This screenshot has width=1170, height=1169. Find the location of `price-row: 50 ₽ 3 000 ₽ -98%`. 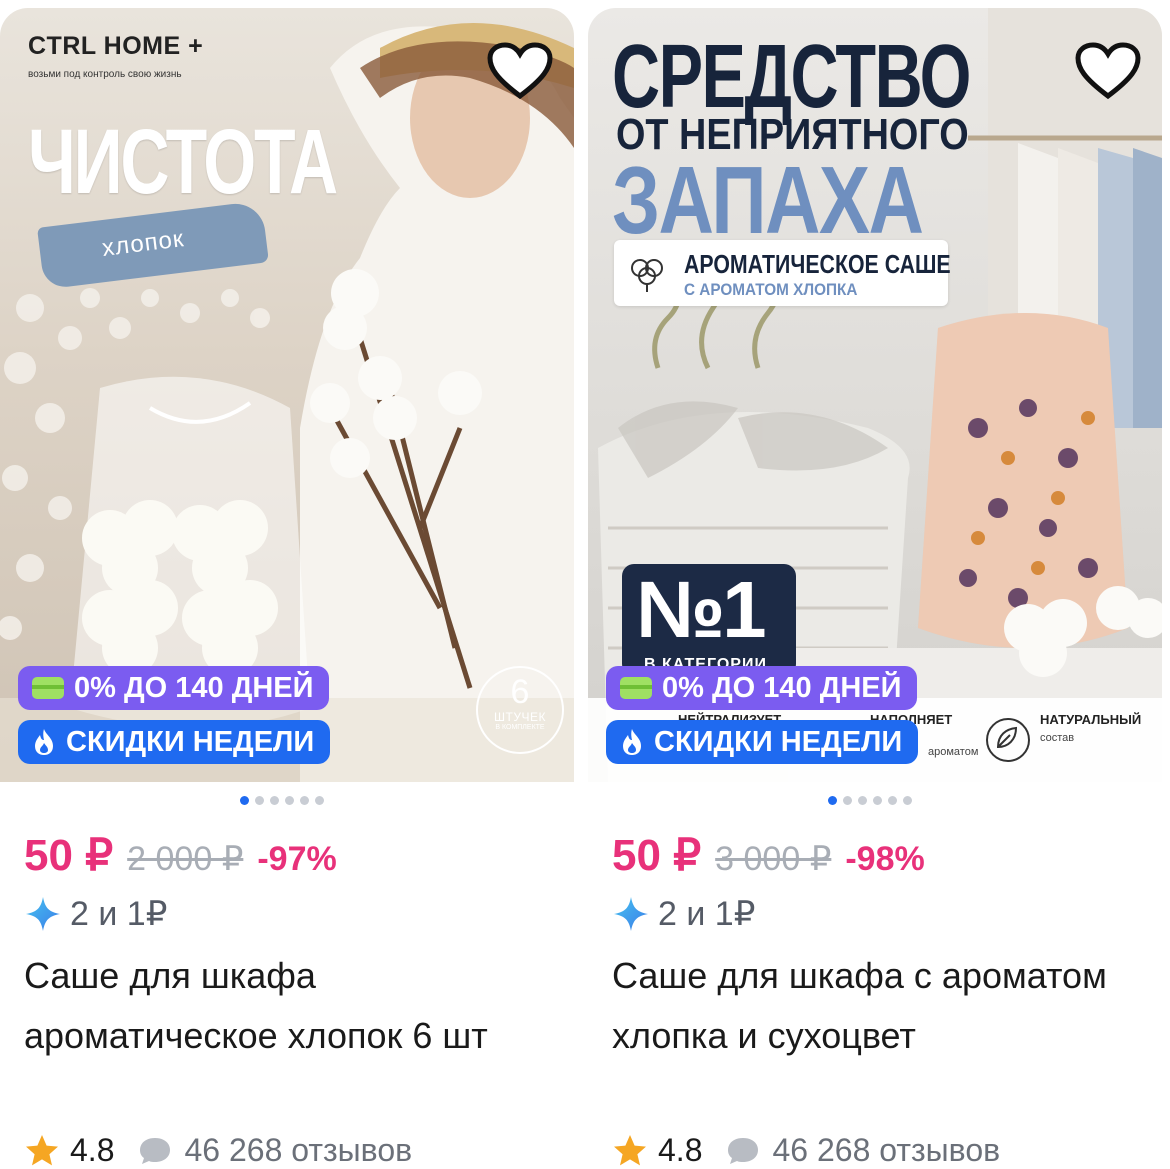

price-row: 50 ₽ 3 000 ₽ -98% is located at coordinates (768, 855).